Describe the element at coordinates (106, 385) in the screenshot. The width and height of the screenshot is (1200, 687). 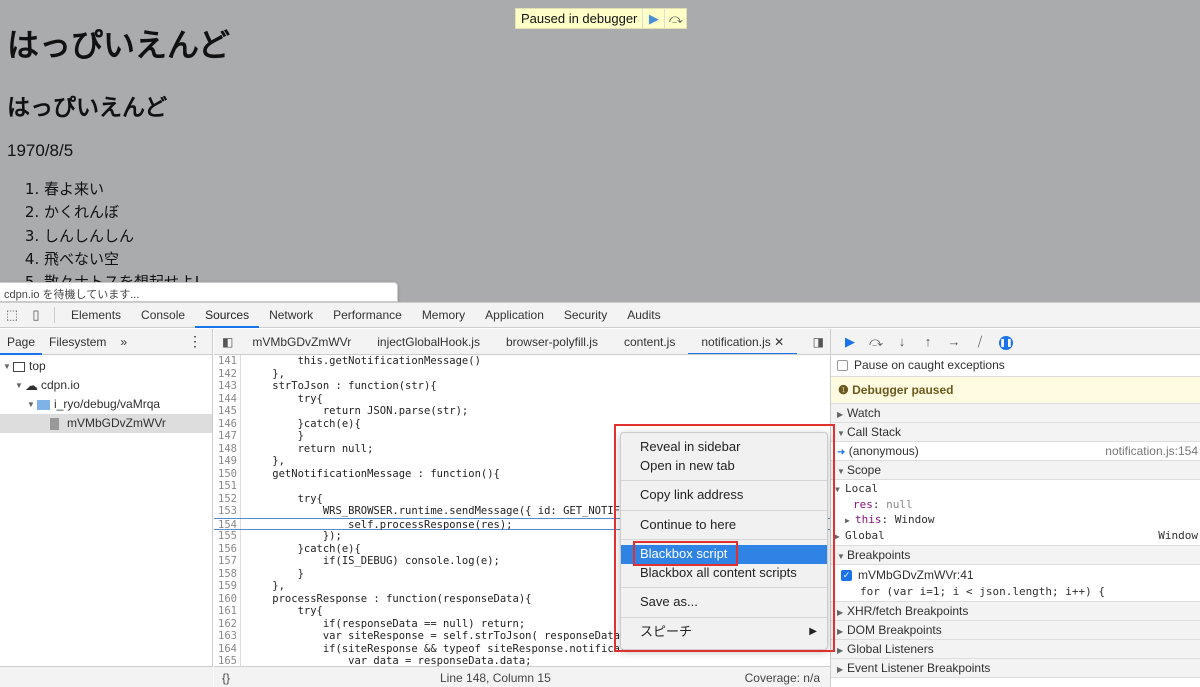
I see `tree-item-cdpn: ▼ ☁ cdpn.io` at that location.